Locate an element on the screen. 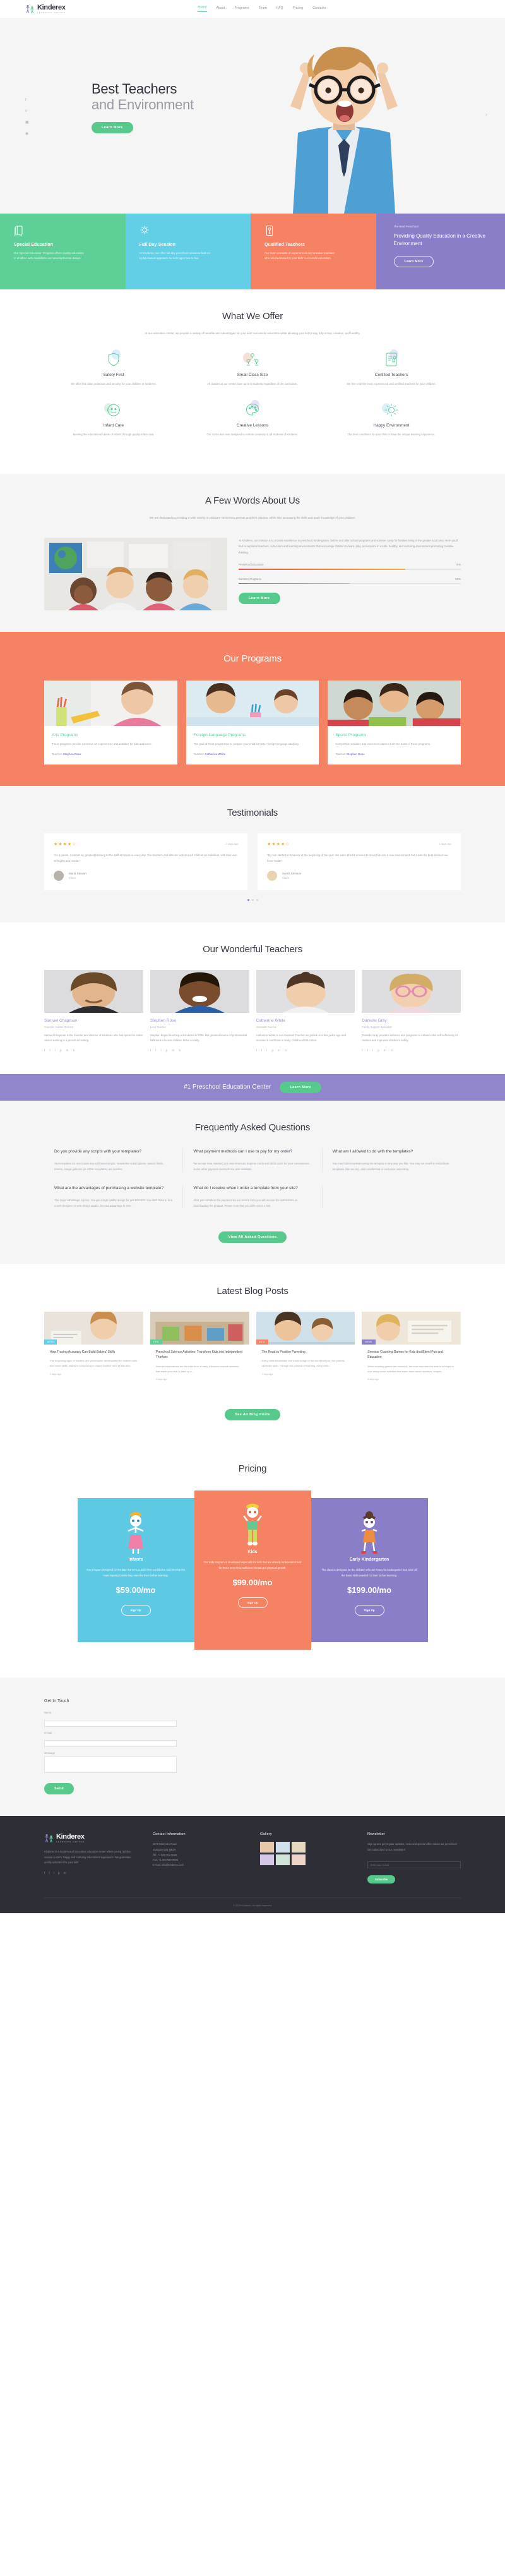  contact-message-input is located at coordinates (110, 1765).